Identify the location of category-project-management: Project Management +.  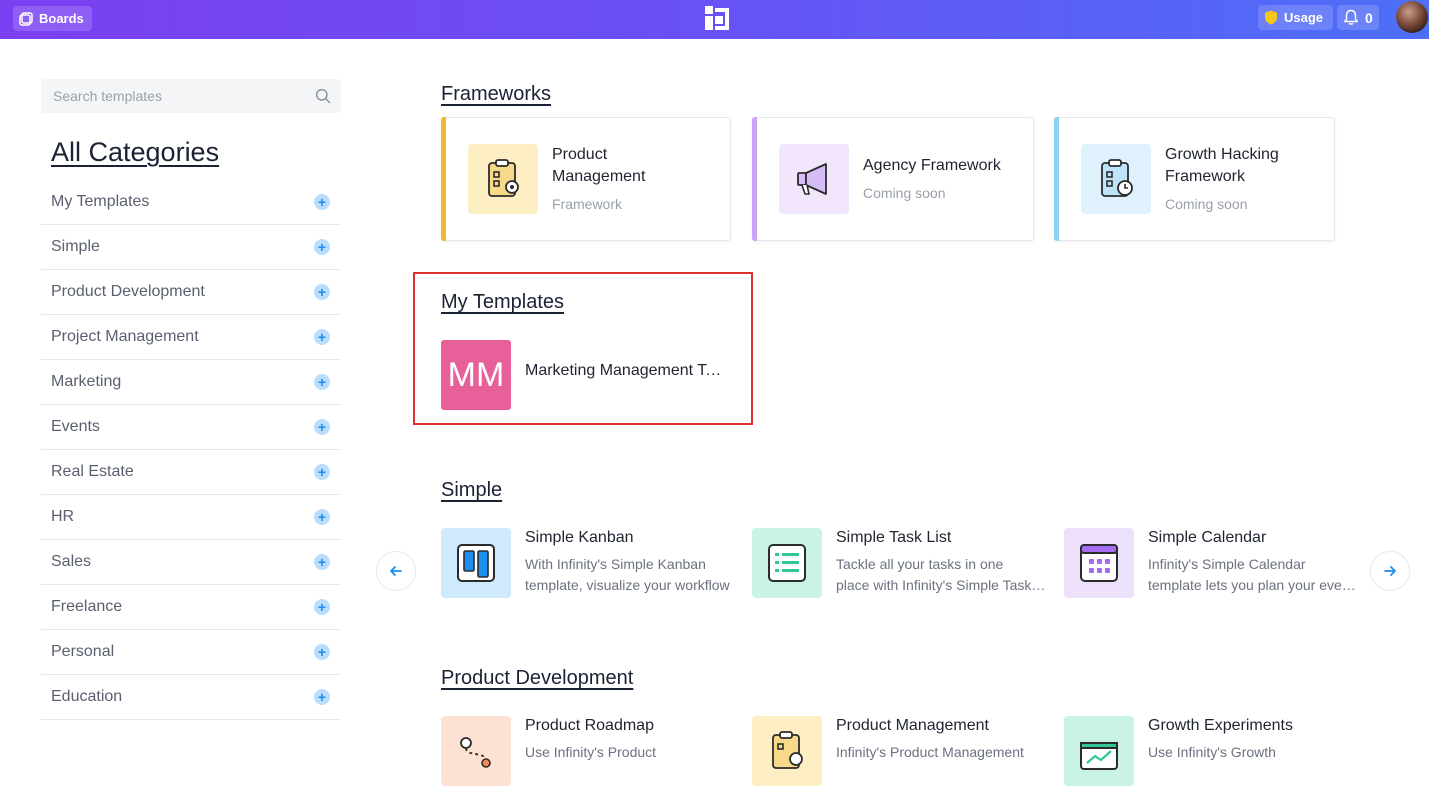
(191, 337).